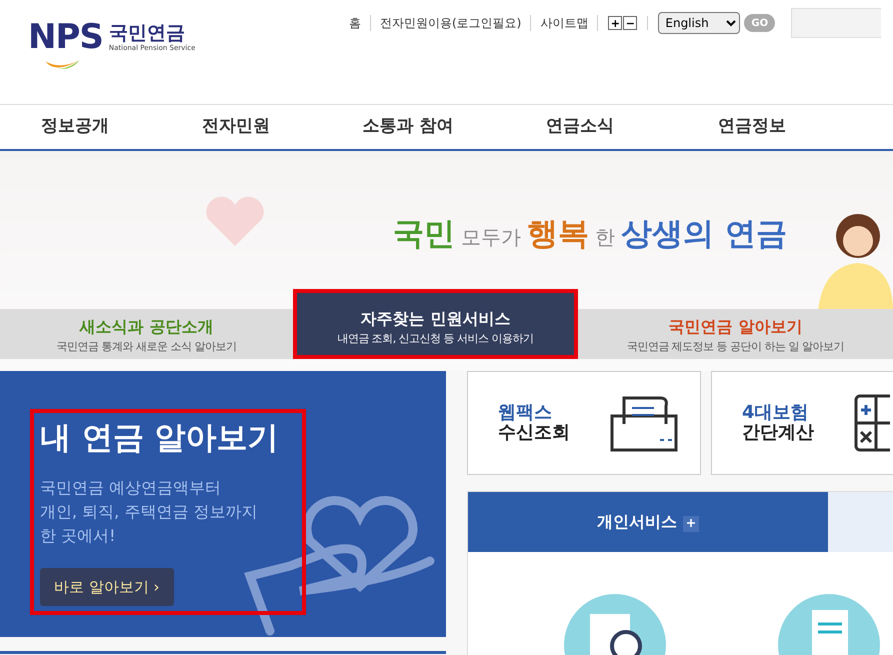 Image resolution: width=893 pixels, height=655 pixels. Describe the element at coordinates (65, 37) in the screenshot. I see `logo-text: NPS` at that location.